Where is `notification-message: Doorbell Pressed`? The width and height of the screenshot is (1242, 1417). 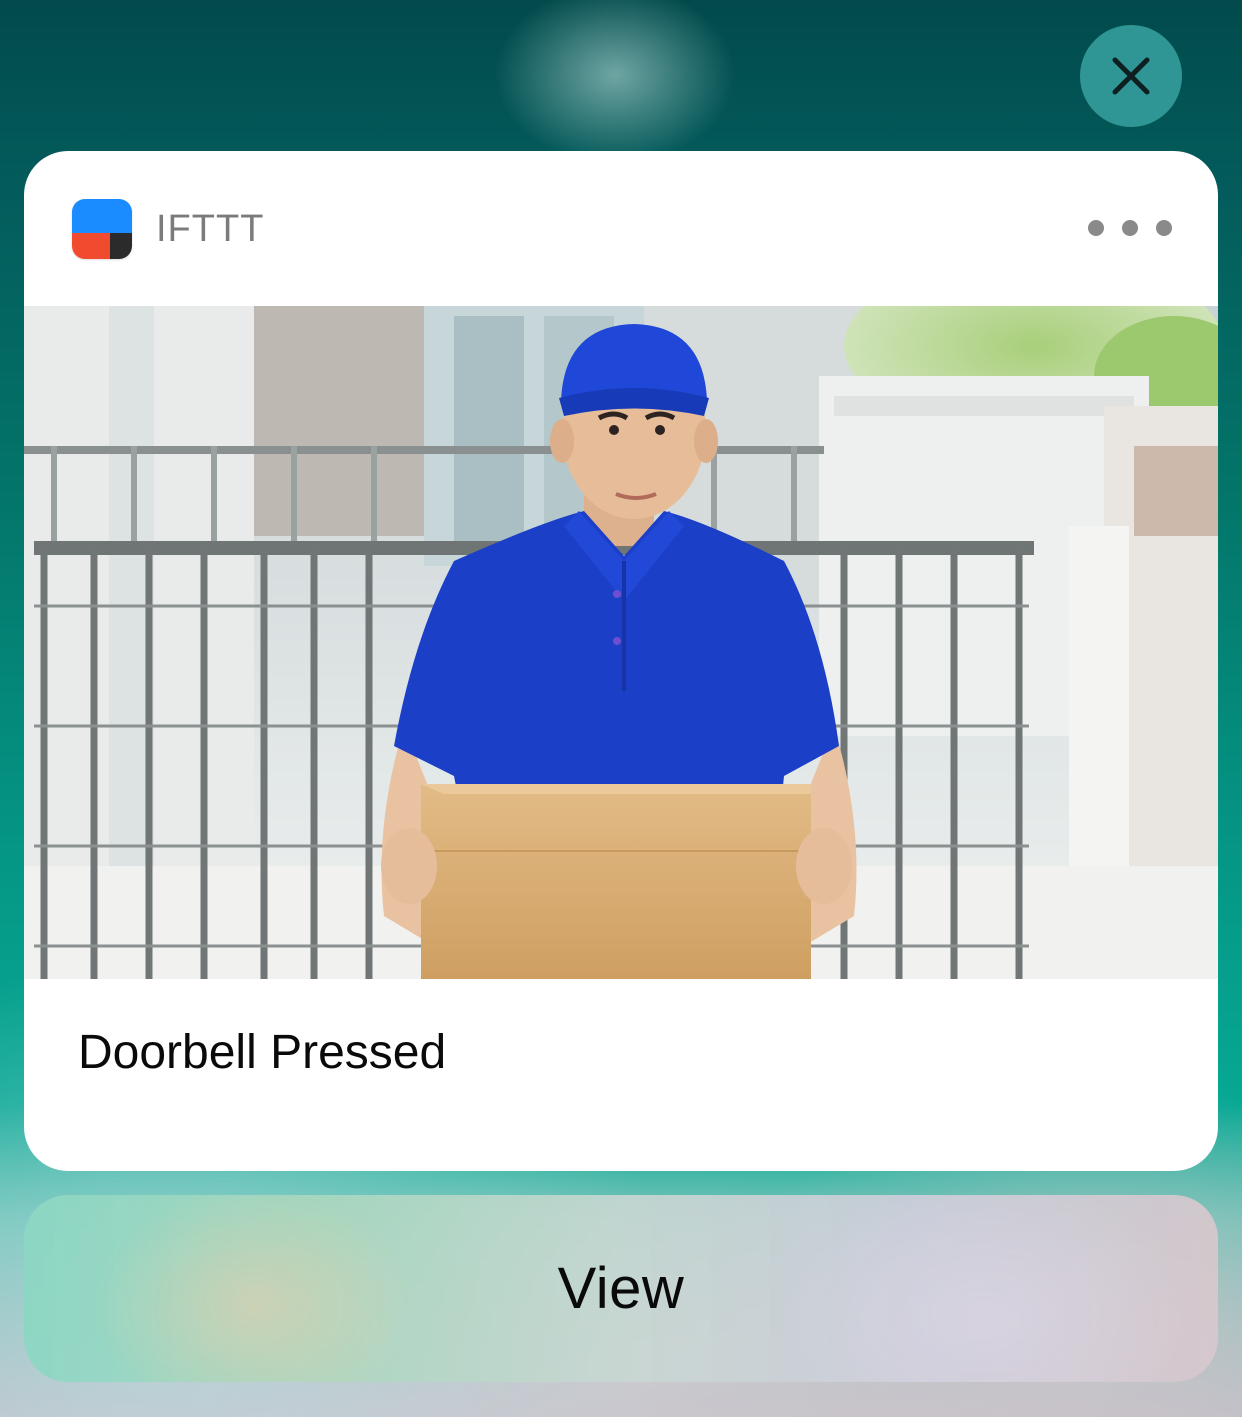 notification-message: Doorbell Pressed is located at coordinates (262, 1052).